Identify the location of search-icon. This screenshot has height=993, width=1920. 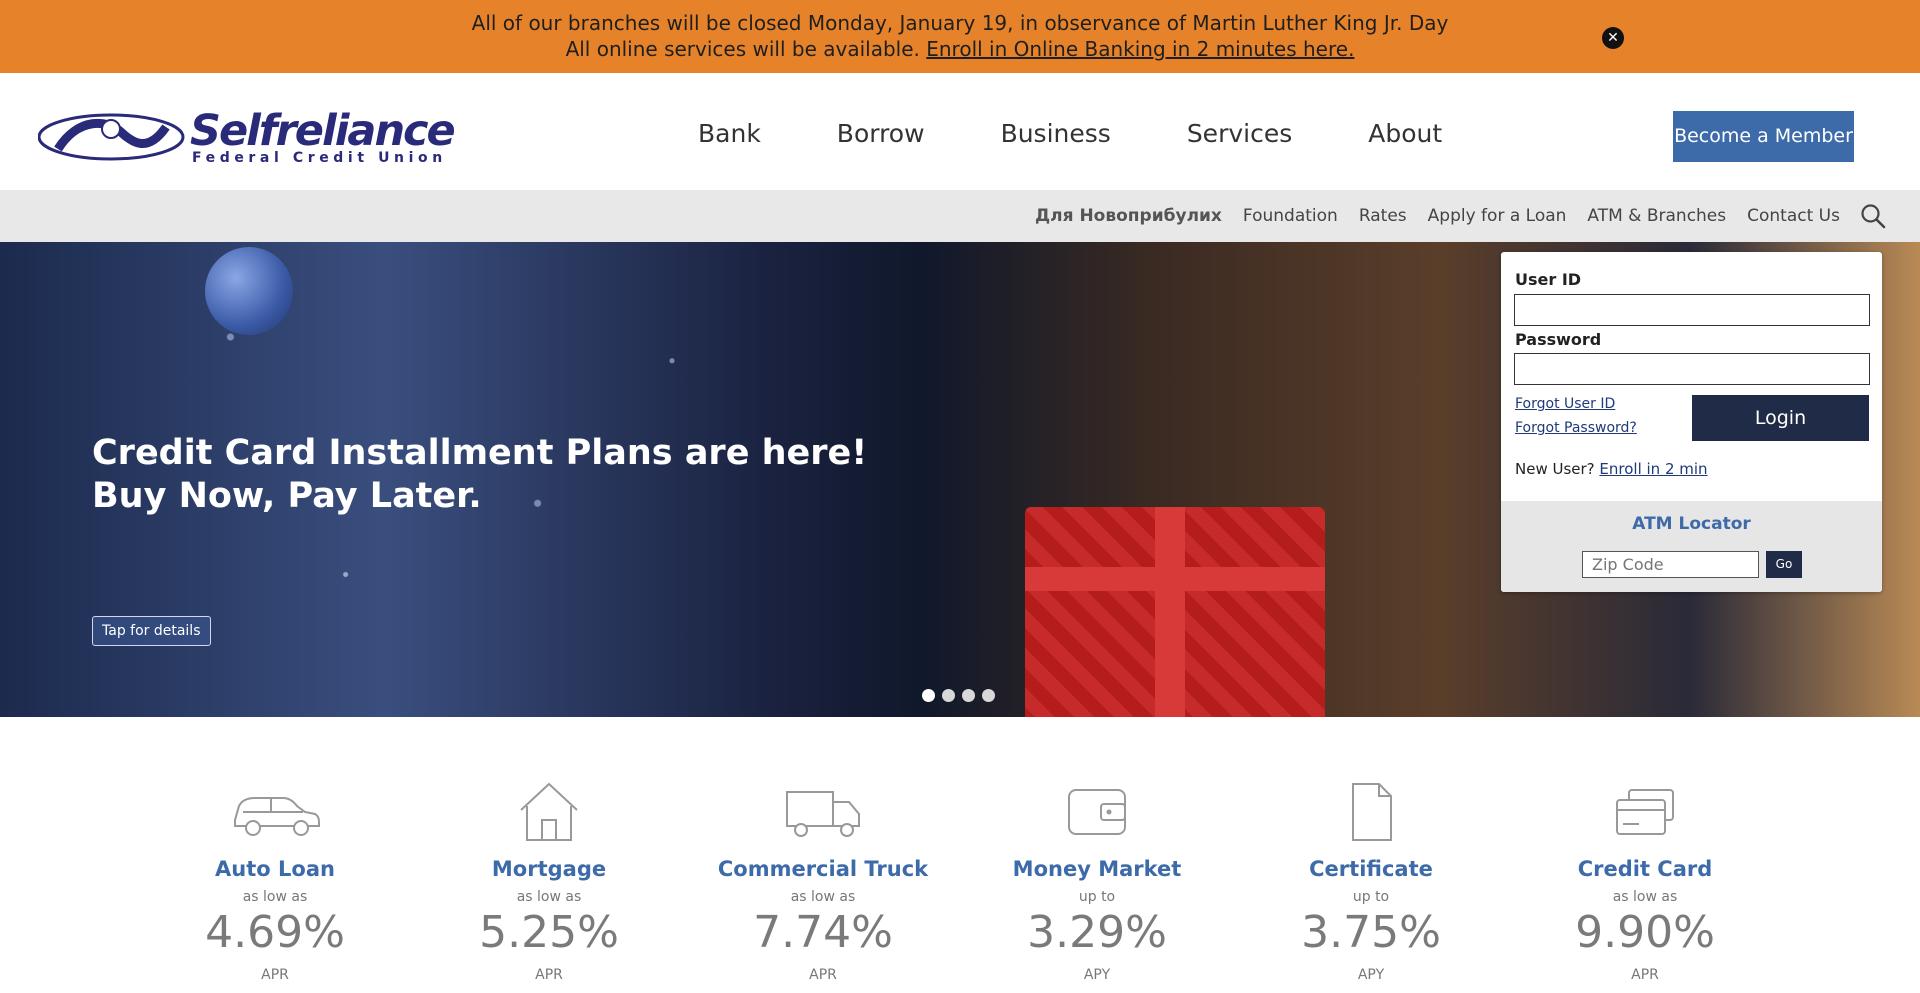
(1873, 216).